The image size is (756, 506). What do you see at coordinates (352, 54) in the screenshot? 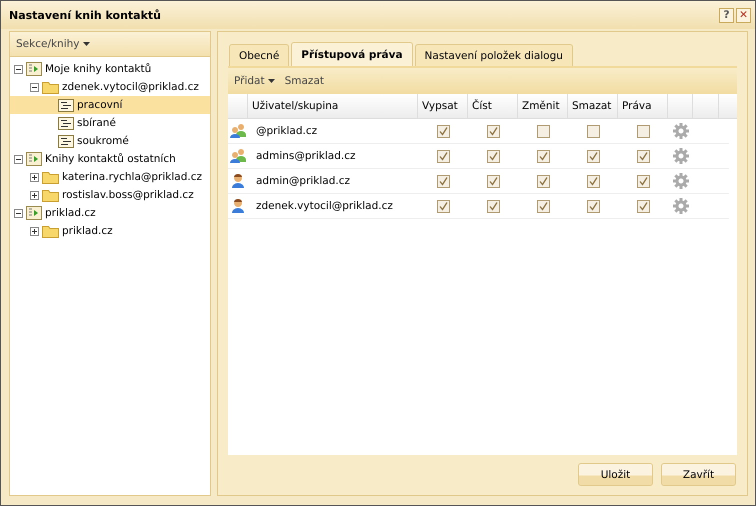
I see `tab: Přístupová práva` at bounding box center [352, 54].